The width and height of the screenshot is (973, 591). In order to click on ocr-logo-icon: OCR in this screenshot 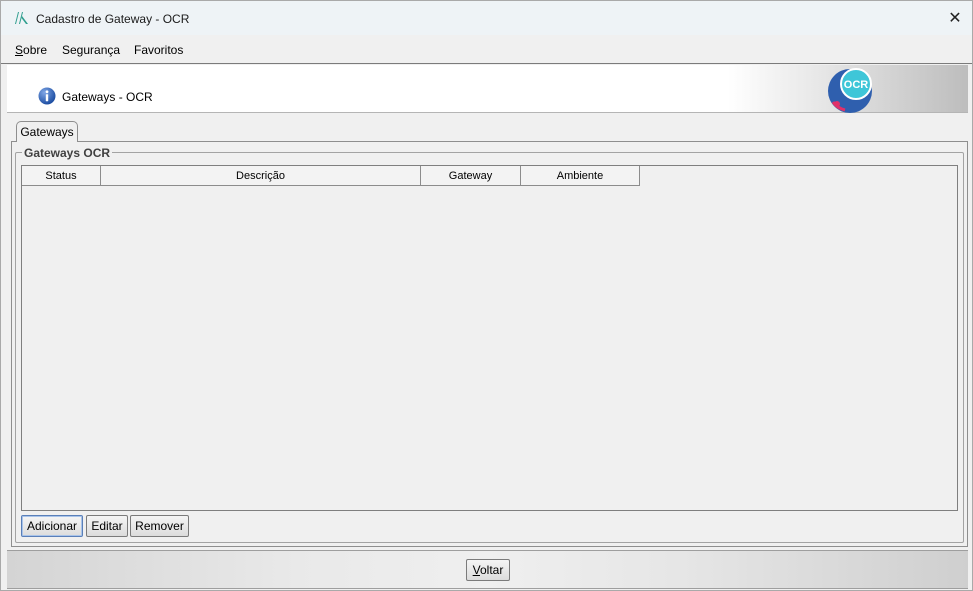, I will do `click(850, 90)`.